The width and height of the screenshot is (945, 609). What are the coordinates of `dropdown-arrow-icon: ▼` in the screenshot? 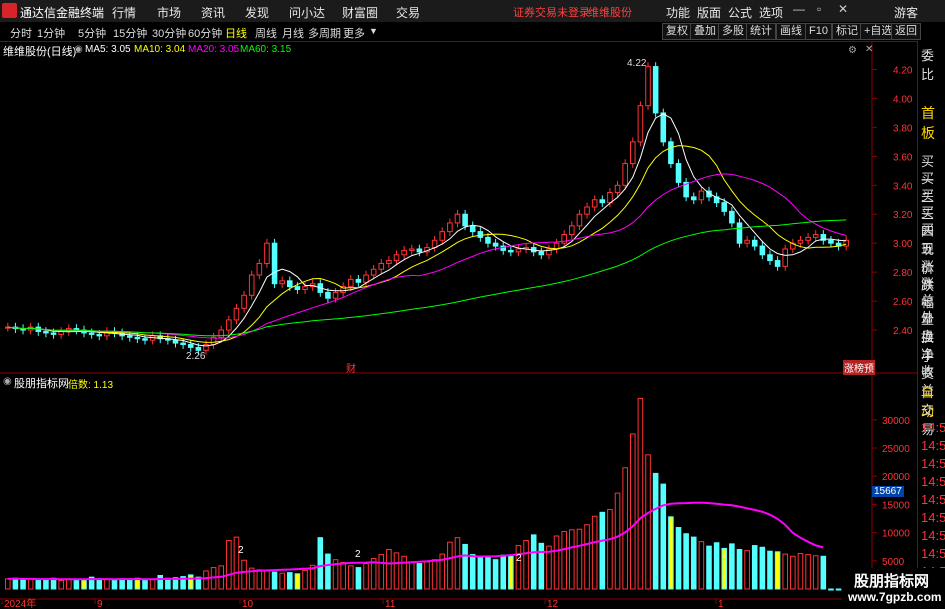 It's located at (373, 31).